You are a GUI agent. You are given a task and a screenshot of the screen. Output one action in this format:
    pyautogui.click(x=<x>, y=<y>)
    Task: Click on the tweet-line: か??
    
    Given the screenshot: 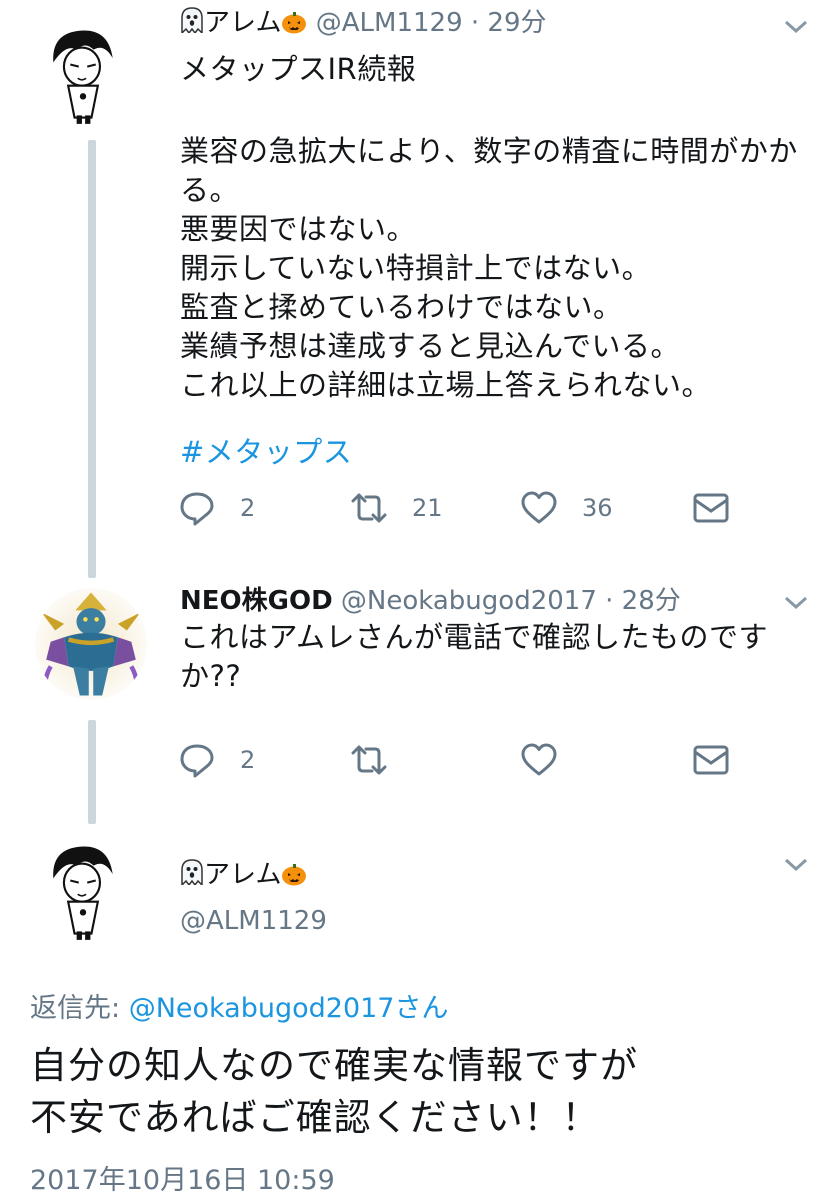 What is the action you would take?
    pyautogui.click(x=211, y=676)
    